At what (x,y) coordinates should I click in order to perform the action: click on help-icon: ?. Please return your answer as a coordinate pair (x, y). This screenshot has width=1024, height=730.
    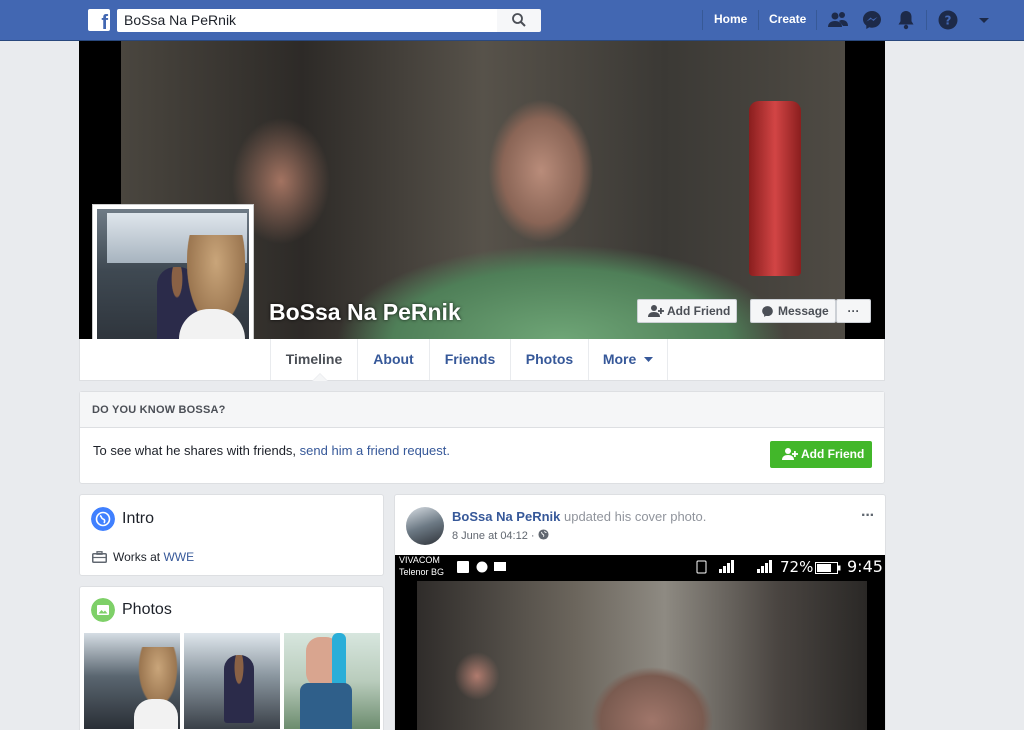
    Looking at the image, I should click on (948, 20).